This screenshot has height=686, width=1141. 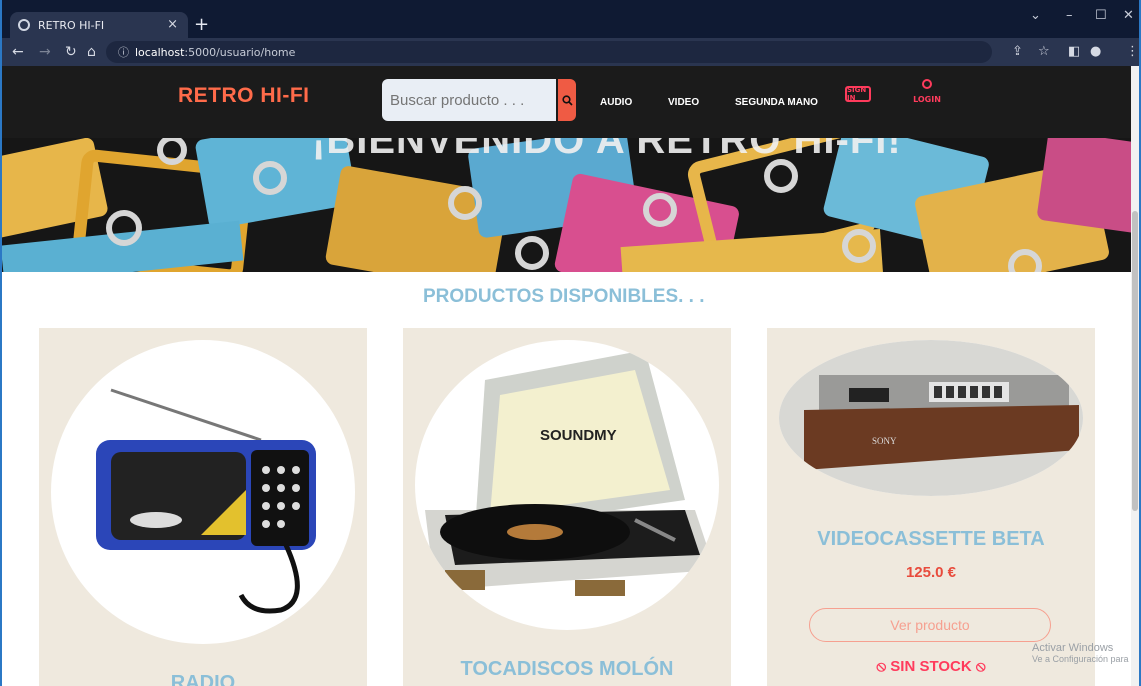 I want to click on search-icon, so click(x=567, y=100).